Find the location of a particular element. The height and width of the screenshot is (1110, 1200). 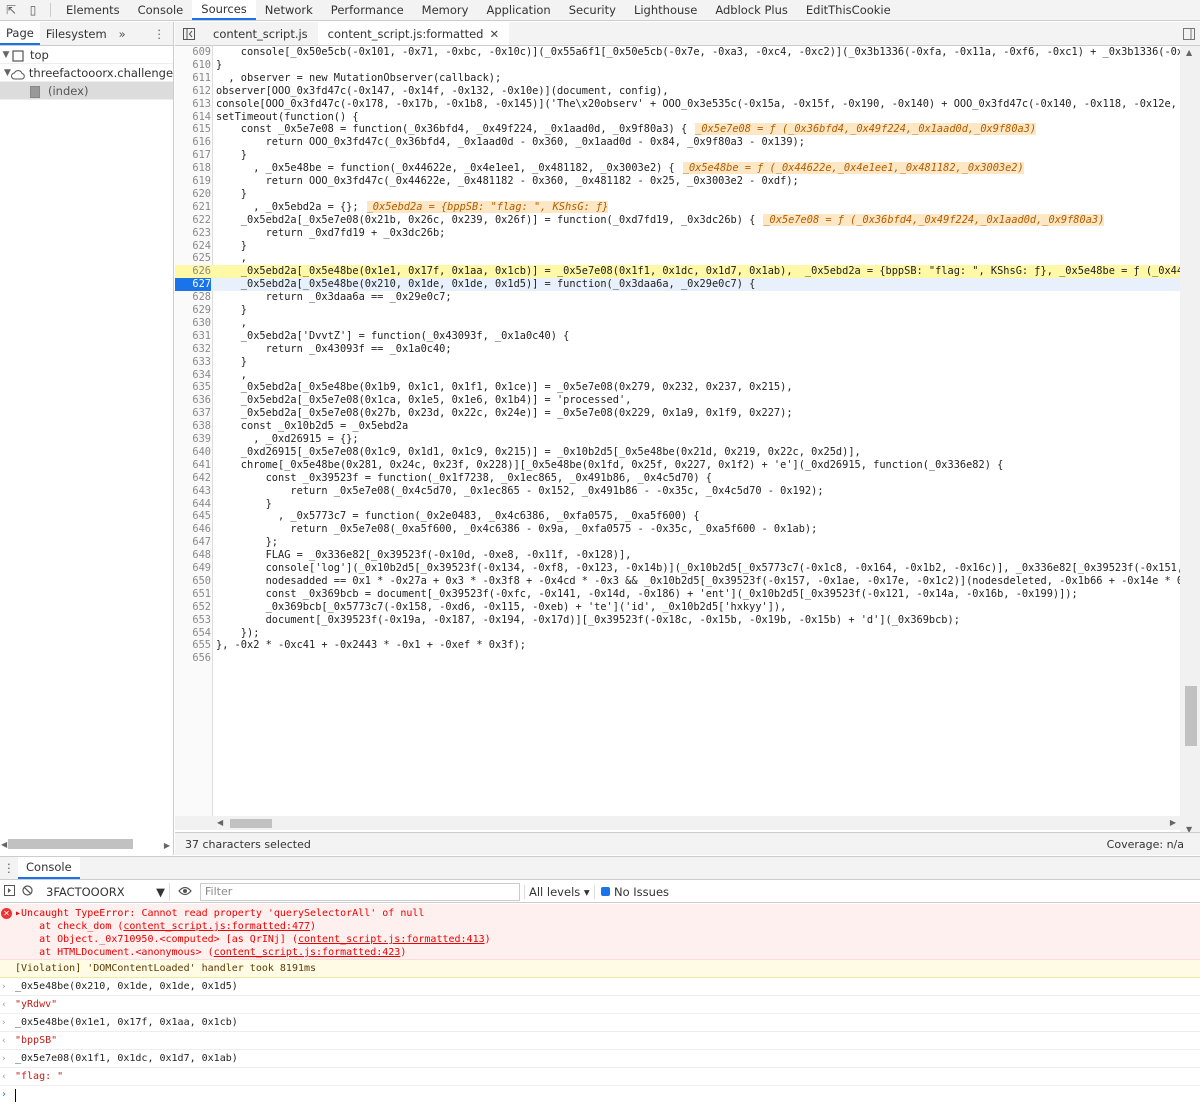

line-number: 609 is located at coordinates (193, 52).